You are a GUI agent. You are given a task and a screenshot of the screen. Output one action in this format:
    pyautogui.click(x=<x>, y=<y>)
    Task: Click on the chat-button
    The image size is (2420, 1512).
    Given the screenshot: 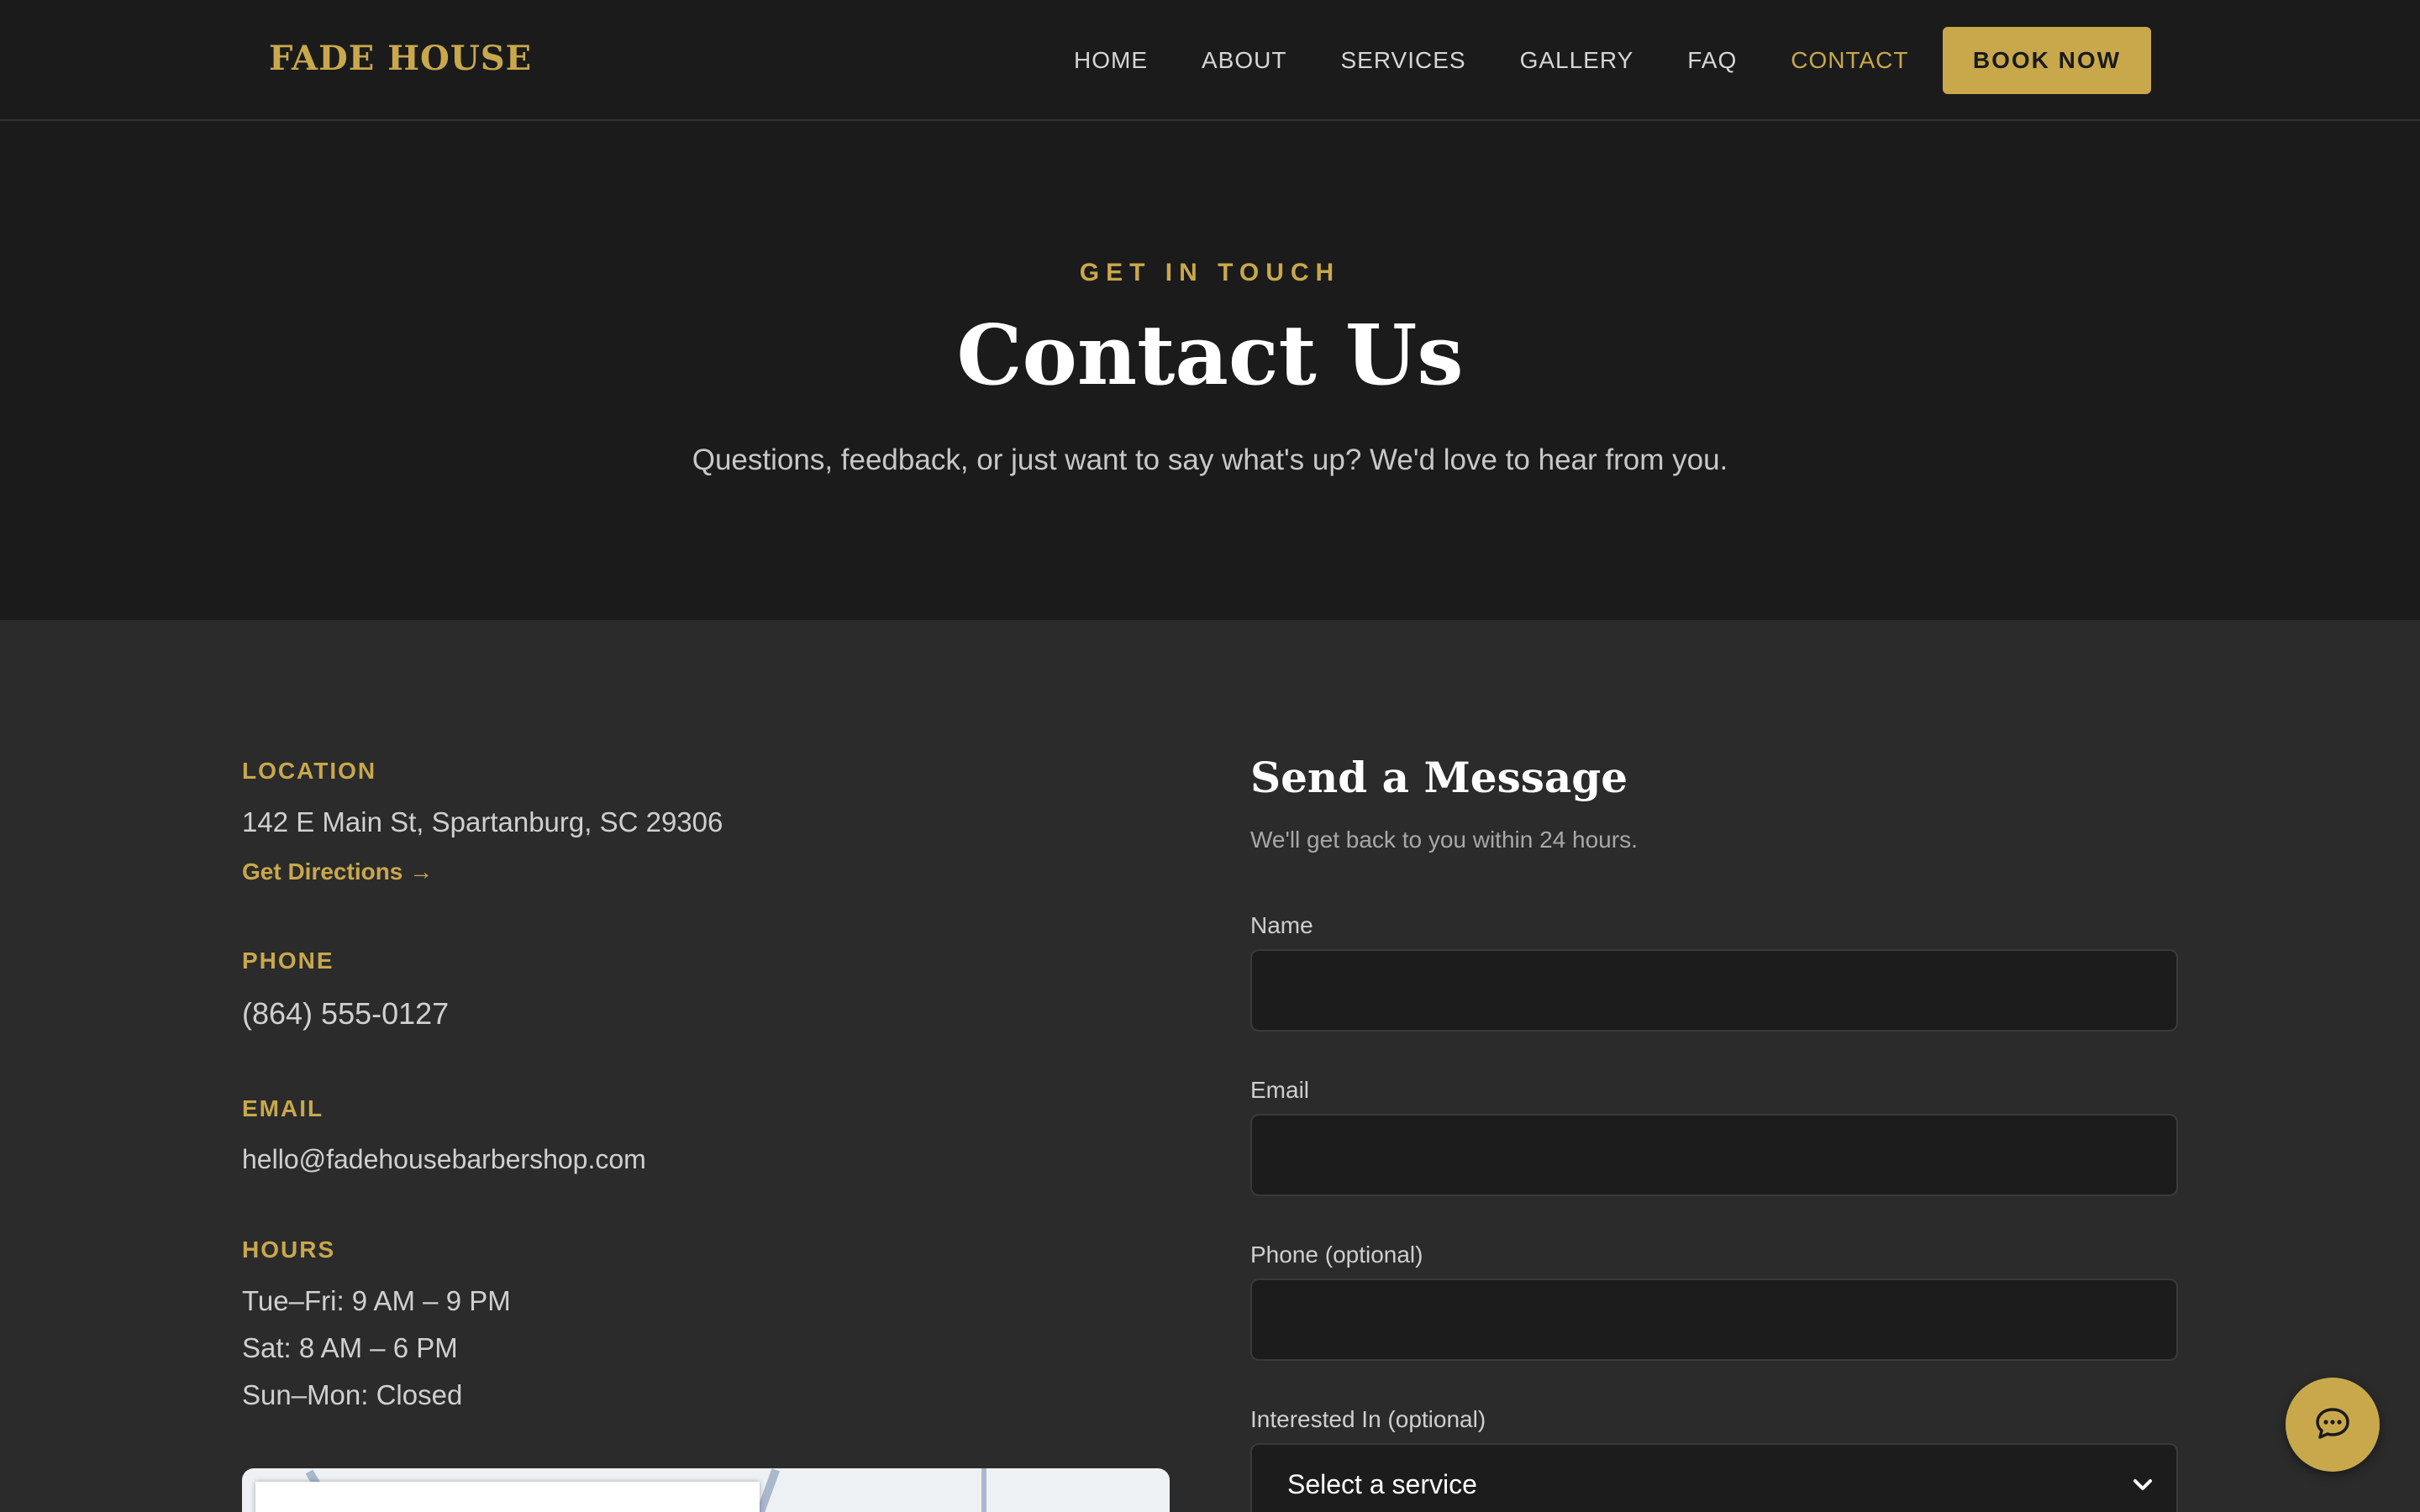 What is the action you would take?
    pyautogui.click(x=2333, y=1425)
    